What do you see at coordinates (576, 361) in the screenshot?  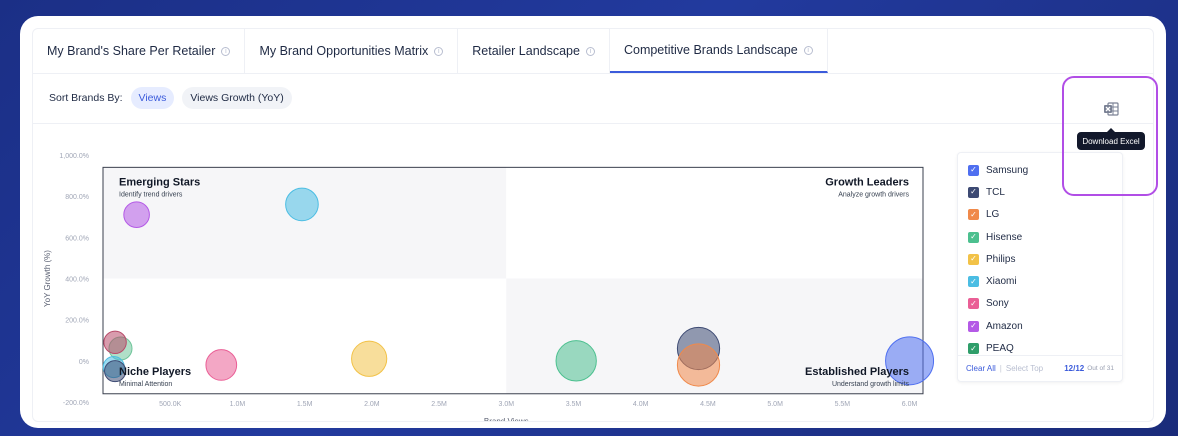 I see `bubble-hisense` at bounding box center [576, 361].